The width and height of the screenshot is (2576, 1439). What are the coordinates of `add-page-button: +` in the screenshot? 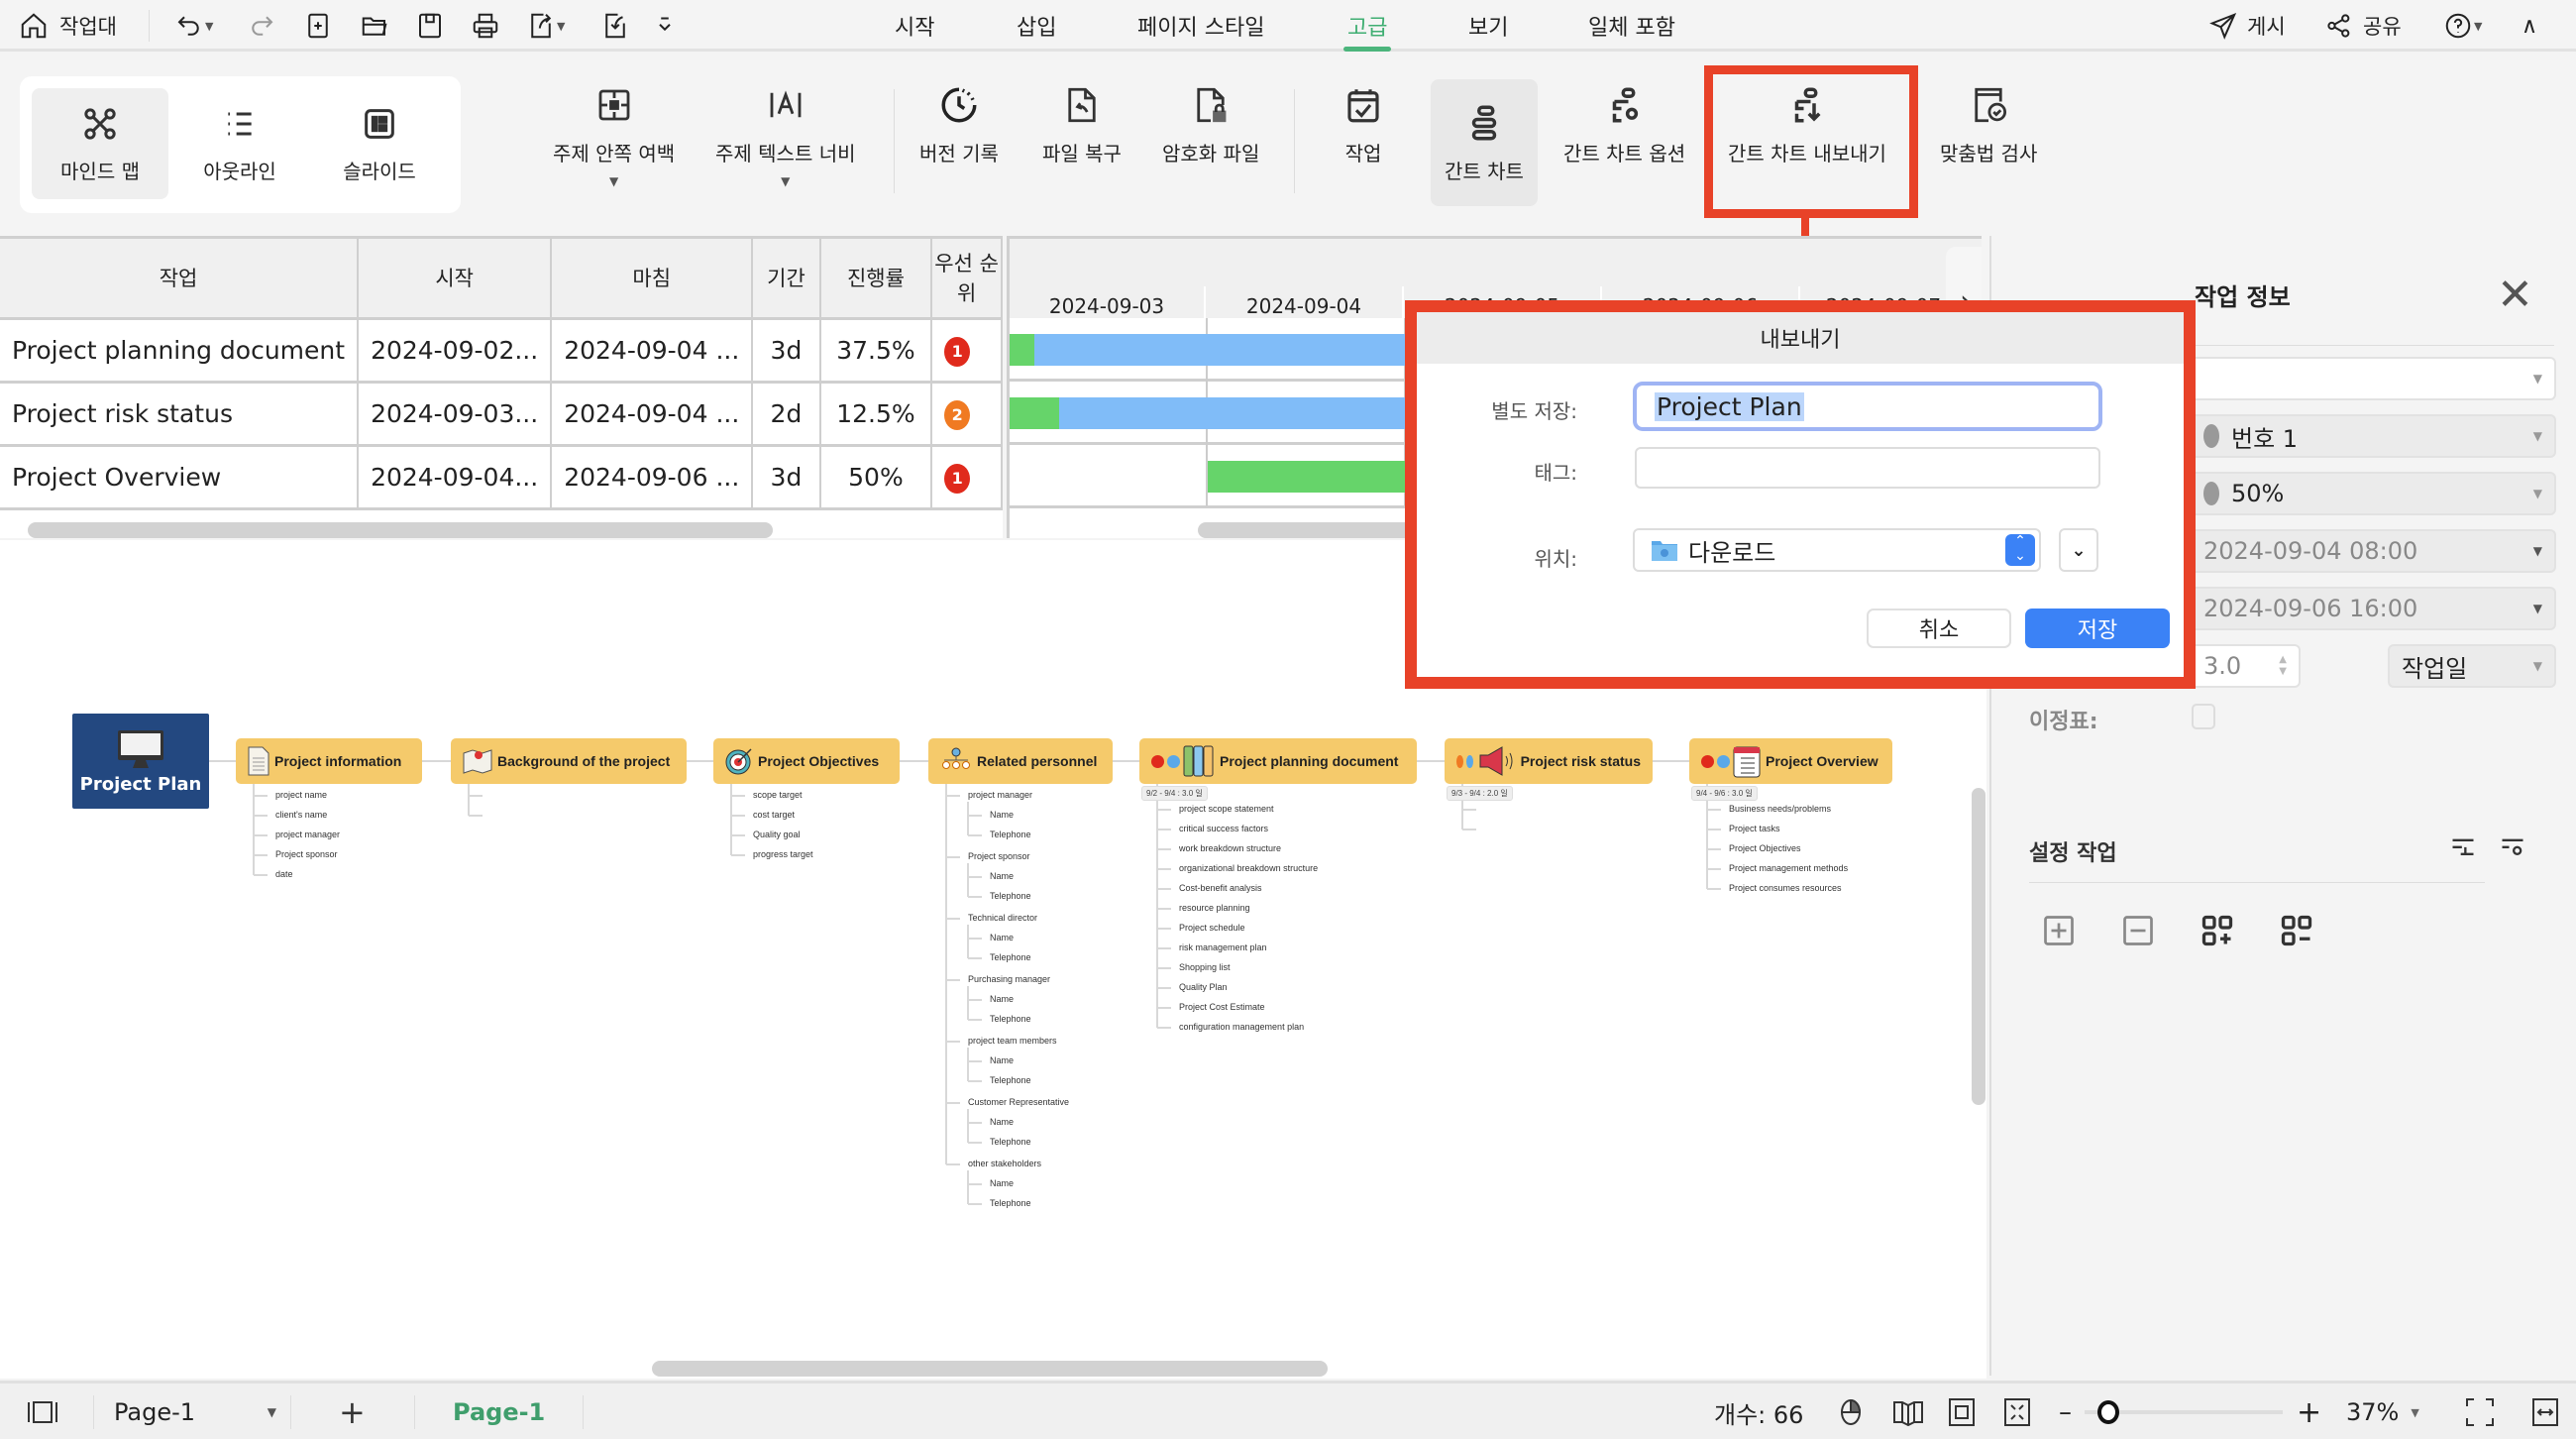 It's located at (352, 1412).